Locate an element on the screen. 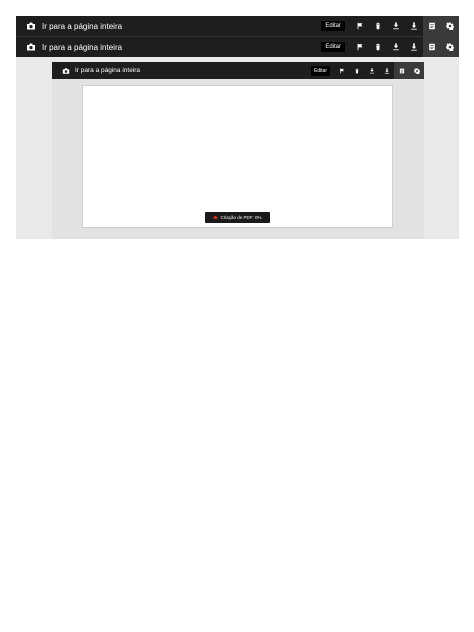  preview-toolbar-actions: Editar is located at coordinates (367, 70).